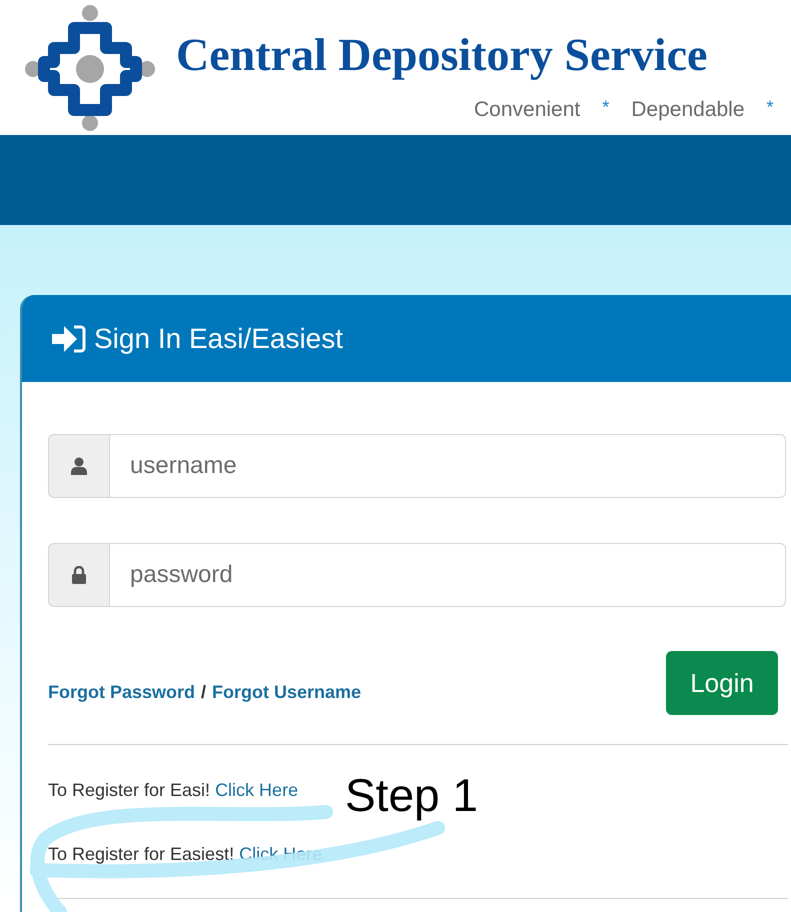 Image resolution: width=791 pixels, height=912 pixels. I want to click on register-text: To Register for Easiest!, so click(141, 854).